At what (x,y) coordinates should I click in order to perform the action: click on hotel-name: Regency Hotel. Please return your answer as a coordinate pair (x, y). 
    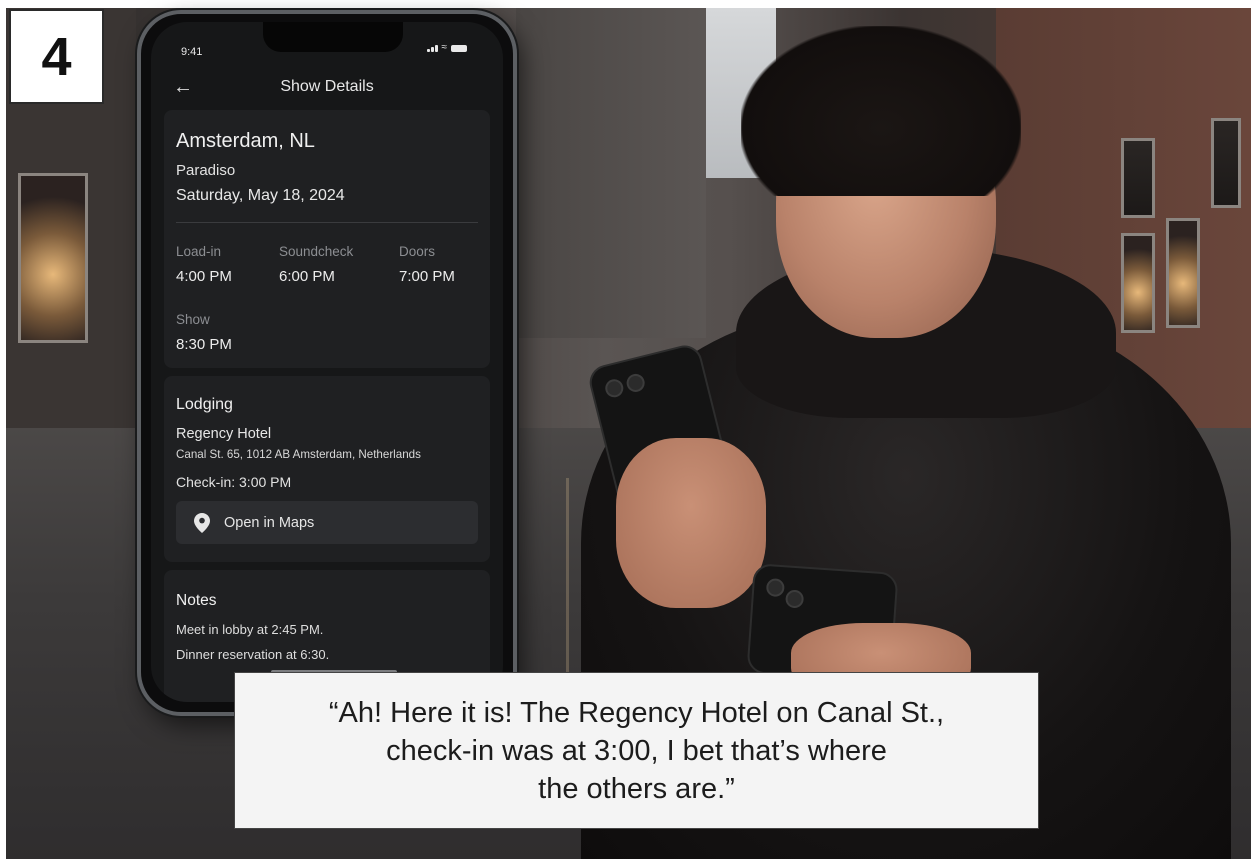
    Looking at the image, I should click on (224, 434).